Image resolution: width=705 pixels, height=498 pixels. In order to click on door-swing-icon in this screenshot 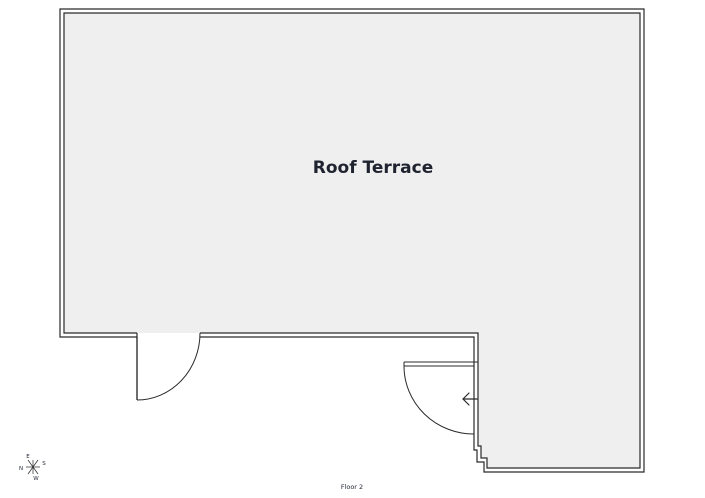, I will do `click(168, 366)`.